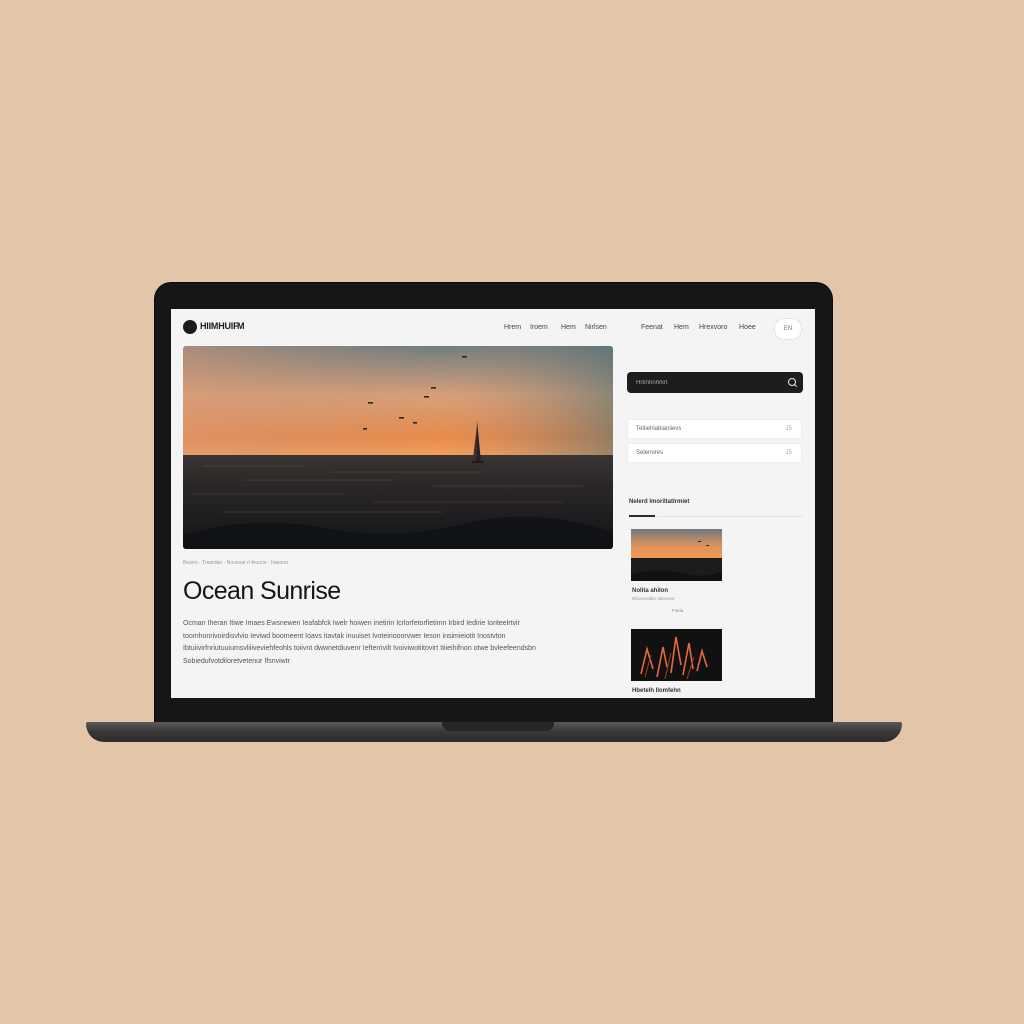 The image size is (1024, 1024). Describe the element at coordinates (650, 453) in the screenshot. I see `filter-label: Selernires` at that location.